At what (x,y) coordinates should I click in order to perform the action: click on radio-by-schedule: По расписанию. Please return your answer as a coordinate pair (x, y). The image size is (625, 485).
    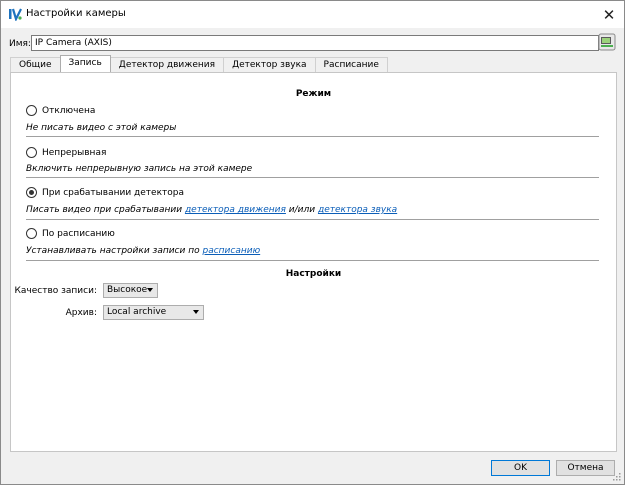
    Looking at the image, I should click on (70, 233).